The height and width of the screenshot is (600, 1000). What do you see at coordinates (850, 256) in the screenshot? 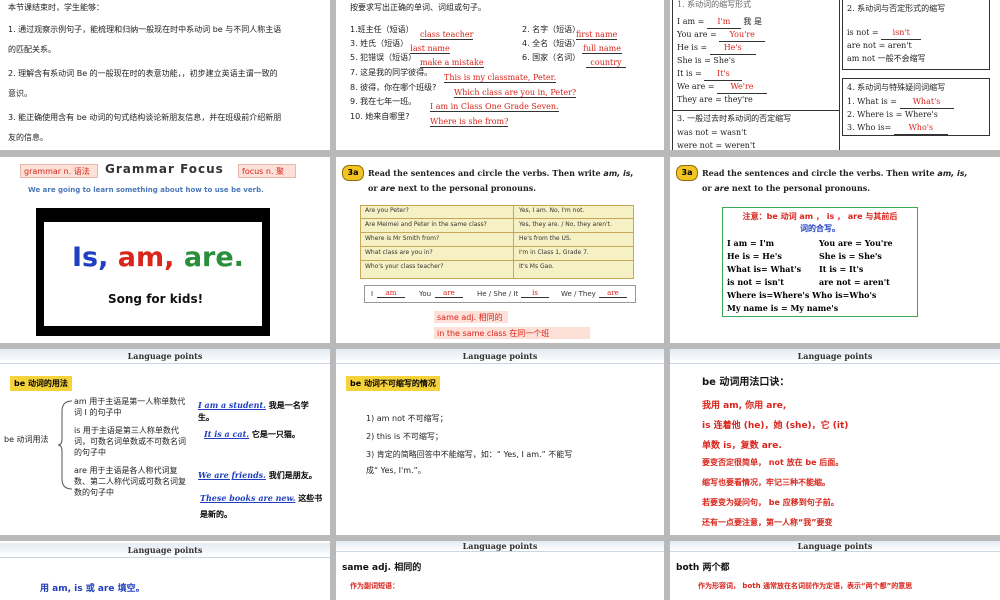
I see `note-she-is: She is = She's` at bounding box center [850, 256].